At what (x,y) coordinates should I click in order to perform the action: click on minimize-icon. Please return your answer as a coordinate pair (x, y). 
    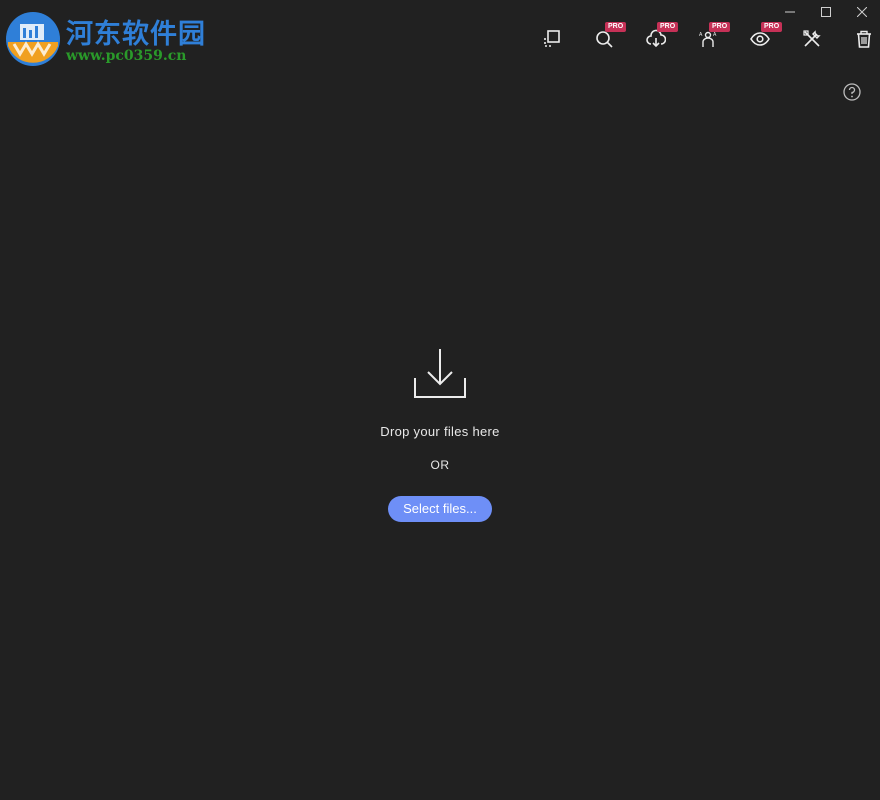
    Looking at the image, I should click on (790, 12).